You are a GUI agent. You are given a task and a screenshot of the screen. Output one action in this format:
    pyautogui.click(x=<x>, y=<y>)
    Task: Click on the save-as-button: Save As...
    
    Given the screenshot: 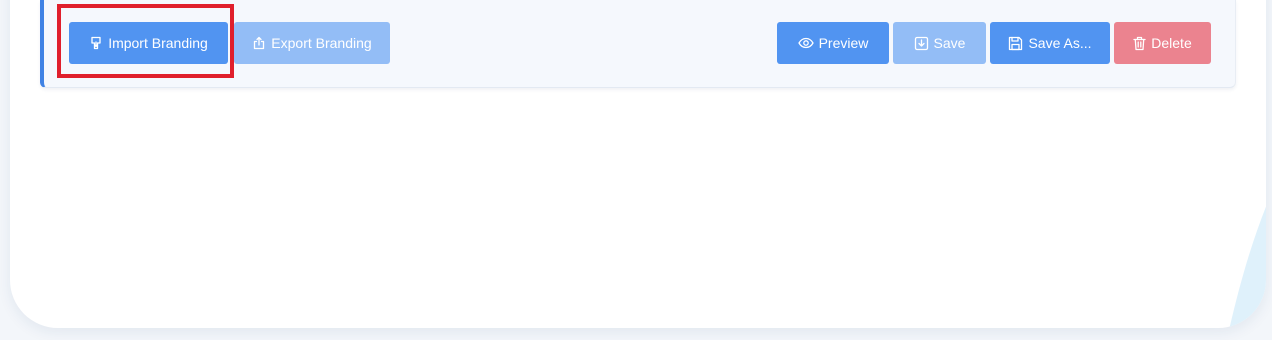 What is the action you would take?
    pyautogui.click(x=1050, y=43)
    